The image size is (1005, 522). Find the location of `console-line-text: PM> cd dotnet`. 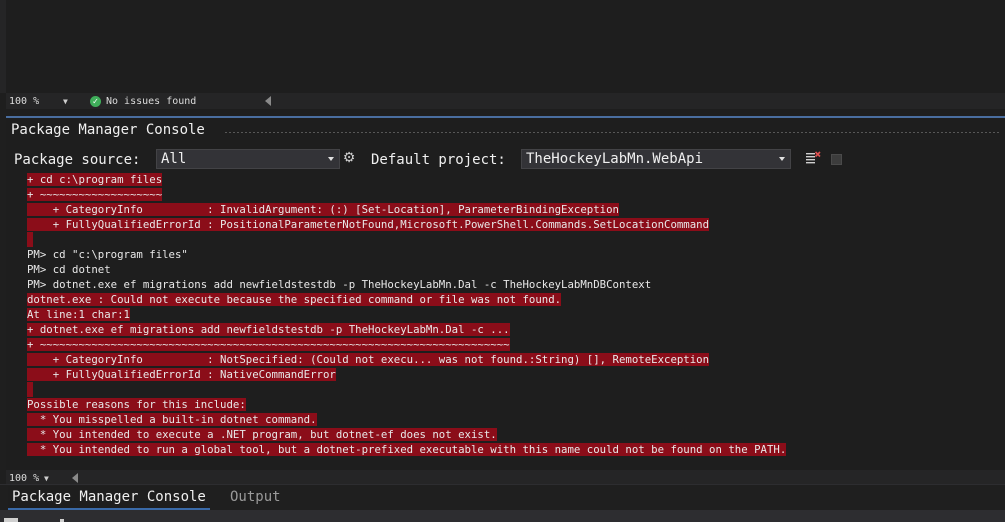

console-line-text: PM> cd dotnet is located at coordinates (69, 269).